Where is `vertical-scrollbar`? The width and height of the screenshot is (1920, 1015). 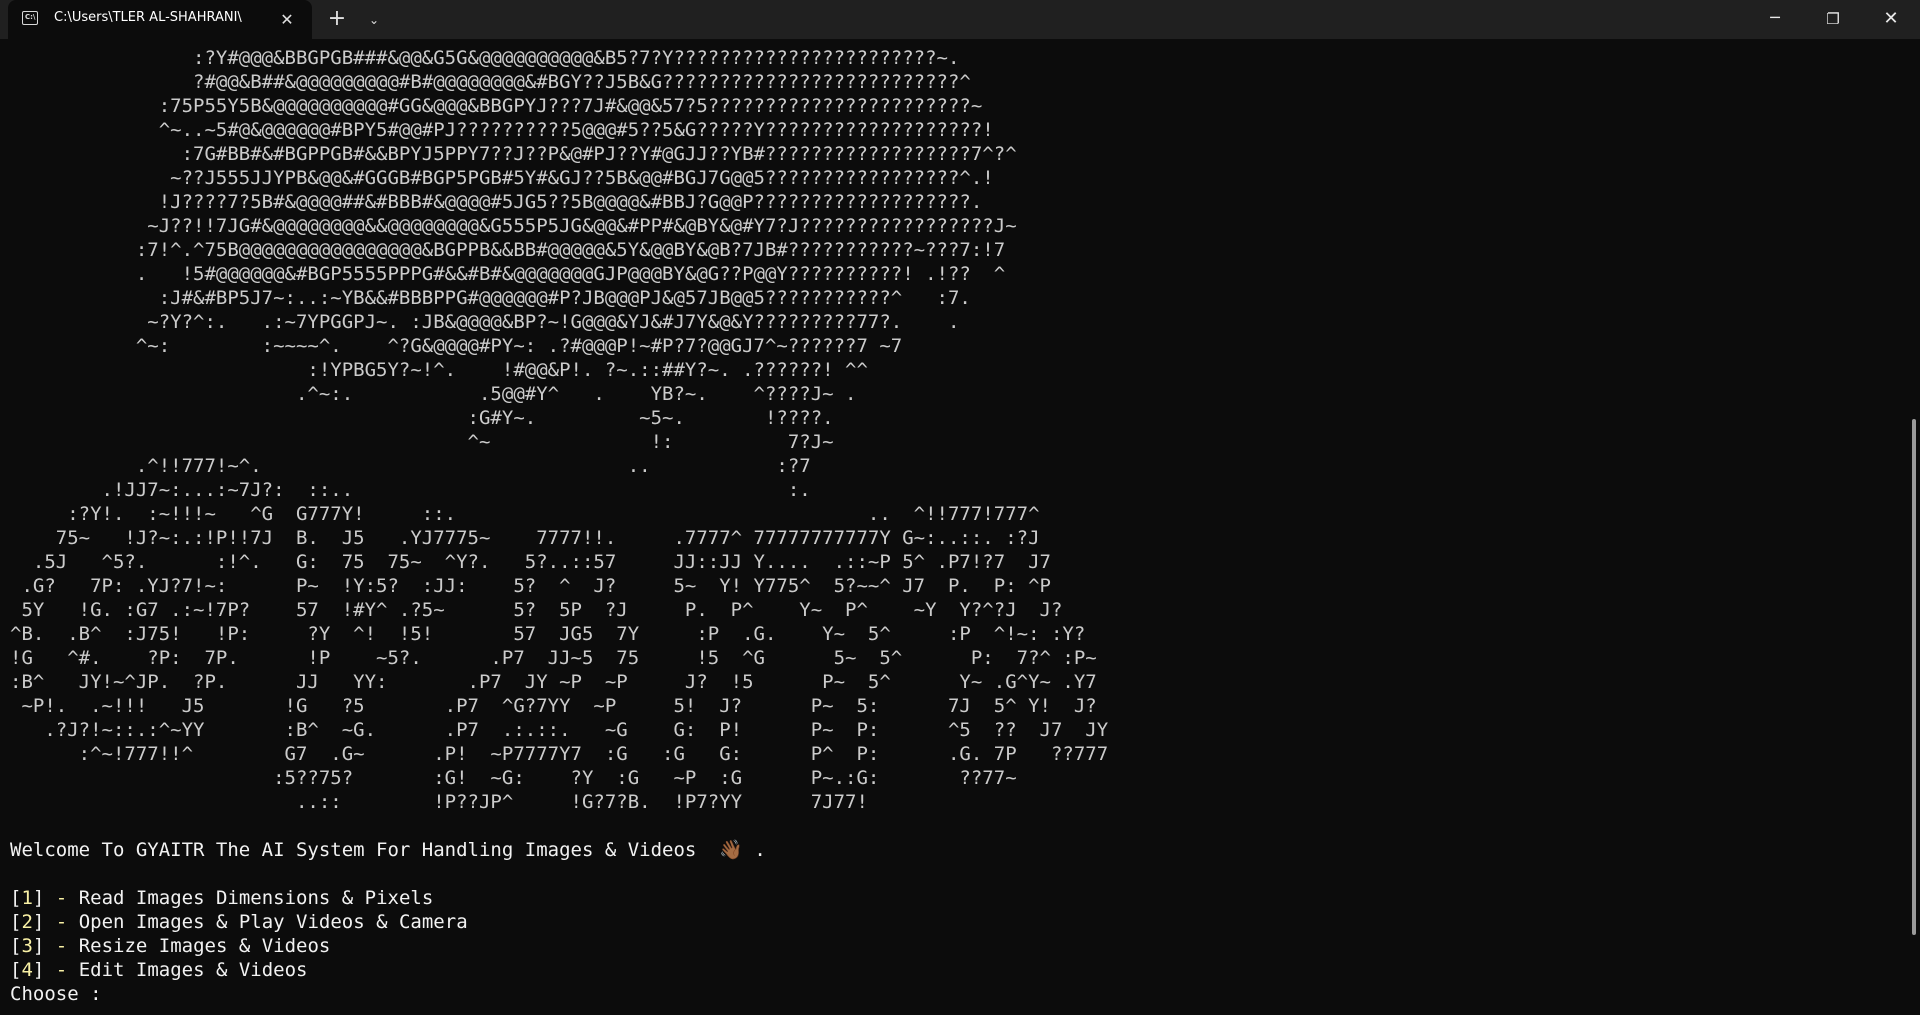
vertical-scrollbar is located at coordinates (1914, 527).